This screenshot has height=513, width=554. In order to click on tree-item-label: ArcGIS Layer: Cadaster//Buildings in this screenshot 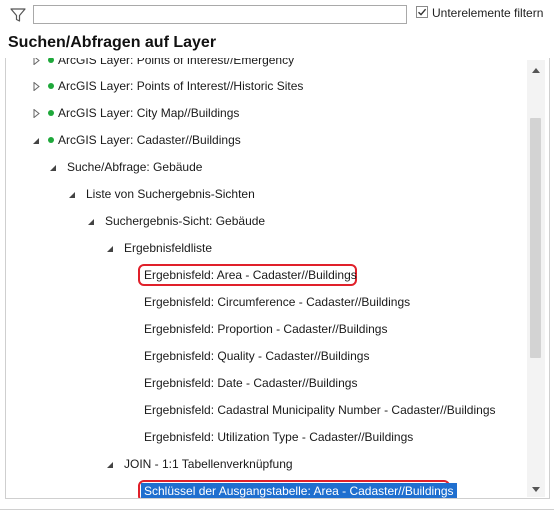, I will do `click(149, 140)`.